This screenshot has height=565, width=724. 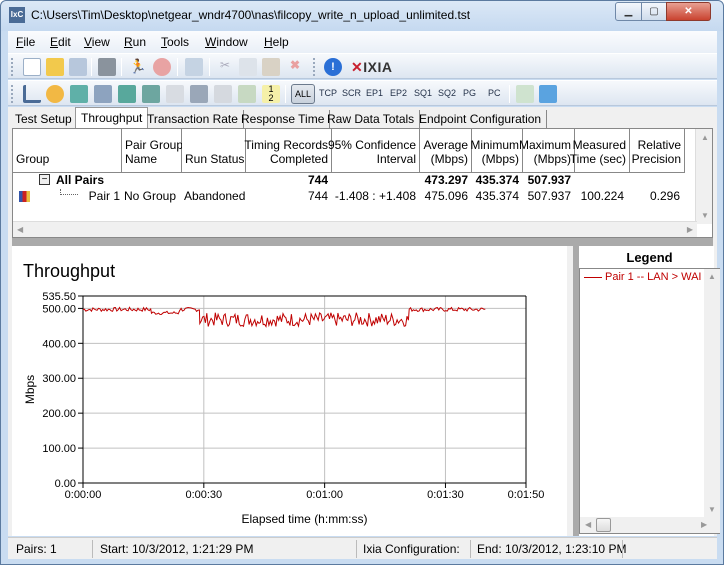 What do you see at coordinates (64, 42) in the screenshot?
I see `menu-label: dit` at bounding box center [64, 42].